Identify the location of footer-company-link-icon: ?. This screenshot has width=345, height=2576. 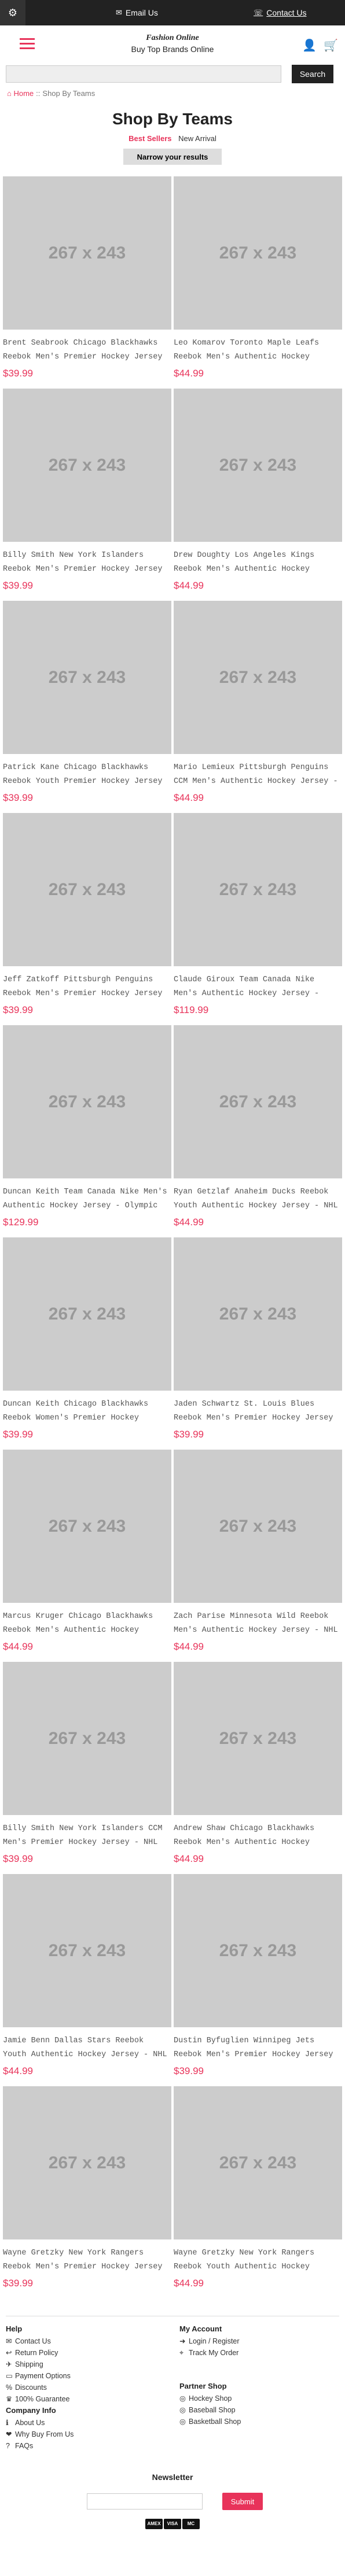
(8, 2446).